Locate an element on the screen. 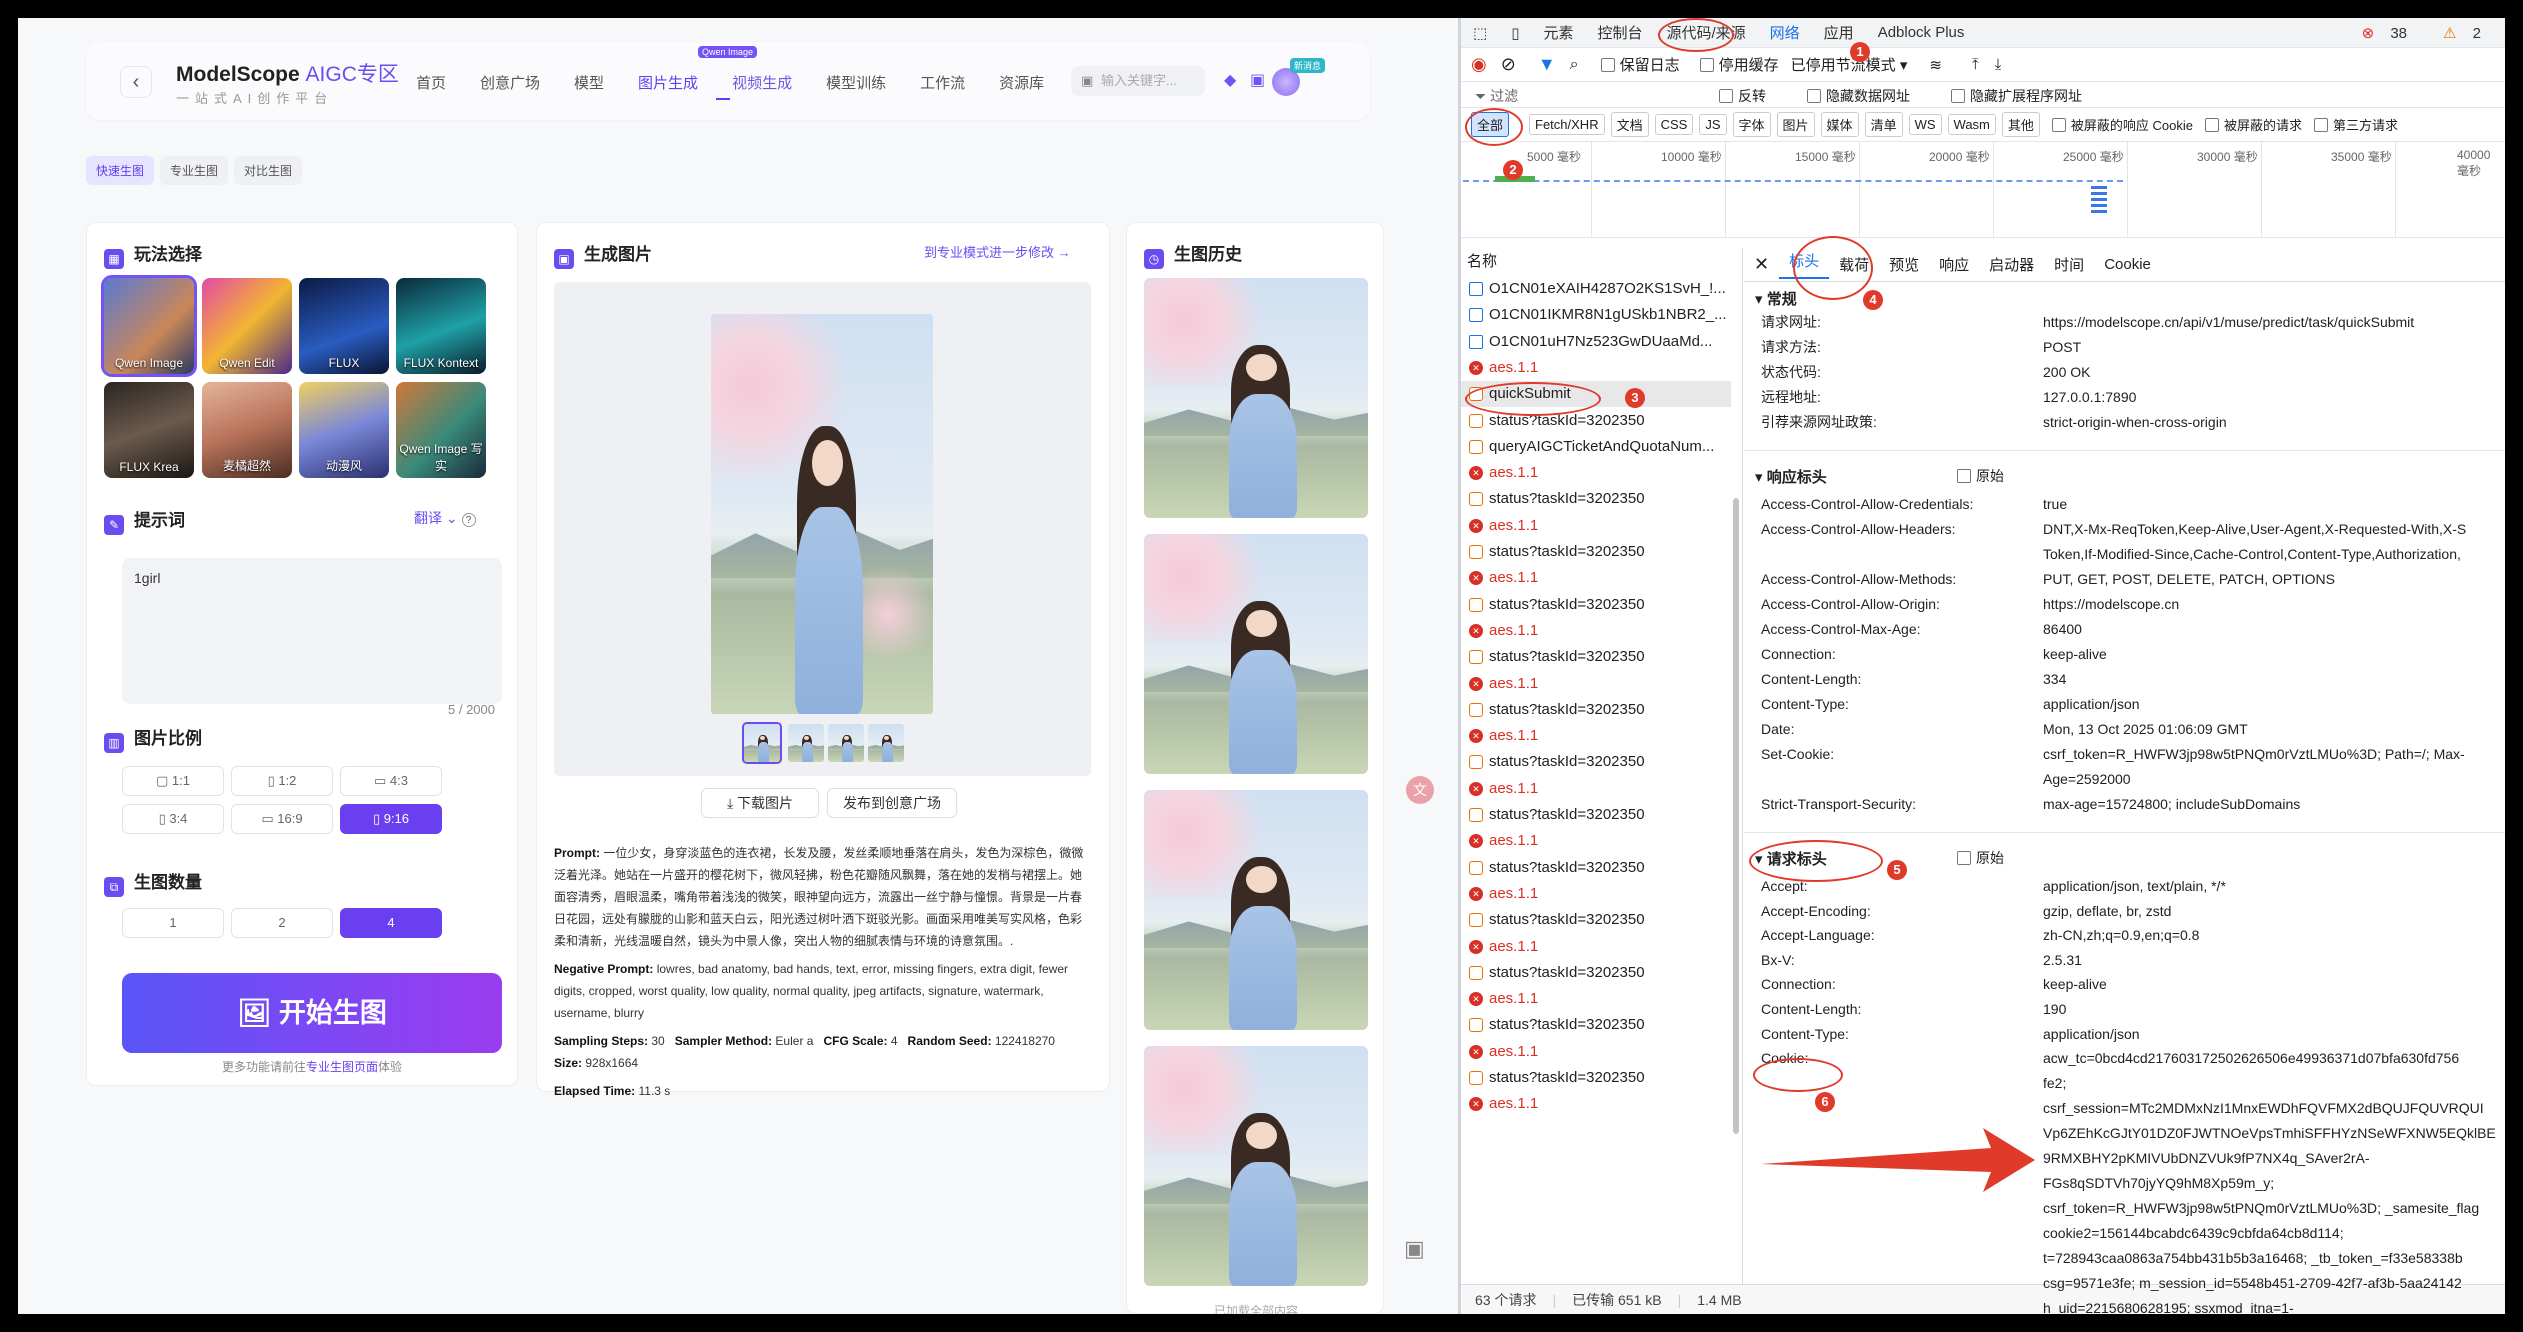 Image resolution: width=2523 pixels, height=1332 pixels. image-search-icon: ▣ is located at coordinates (1087, 81).